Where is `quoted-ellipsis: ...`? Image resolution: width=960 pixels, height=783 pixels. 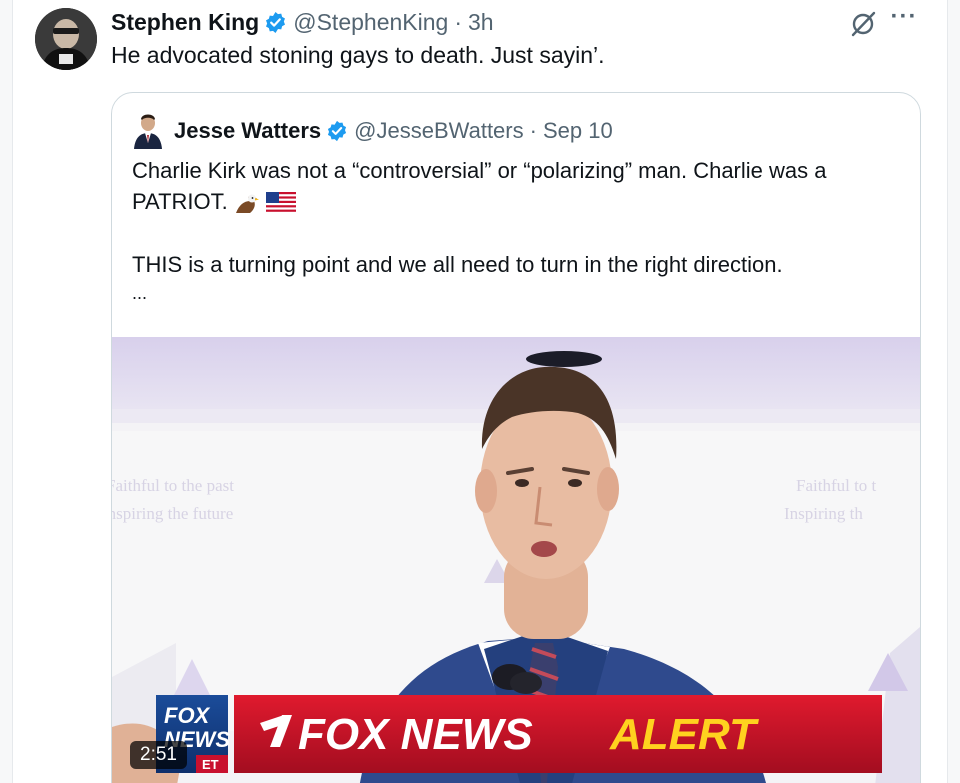 quoted-ellipsis: ... is located at coordinates (140, 293).